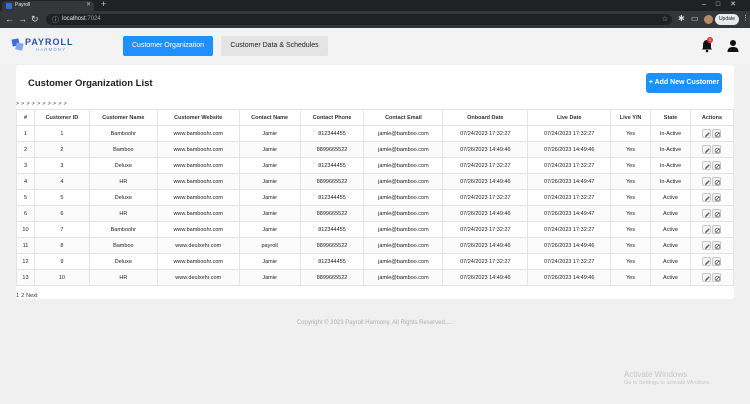 The image size is (750, 404). Describe the element at coordinates (9, 19) in the screenshot. I see `back-icon: ←` at that location.